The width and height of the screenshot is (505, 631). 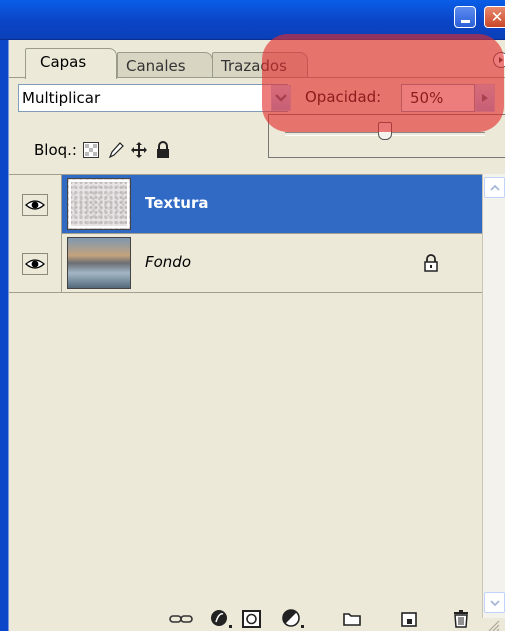 I want to click on minimize-button, so click(x=465, y=17).